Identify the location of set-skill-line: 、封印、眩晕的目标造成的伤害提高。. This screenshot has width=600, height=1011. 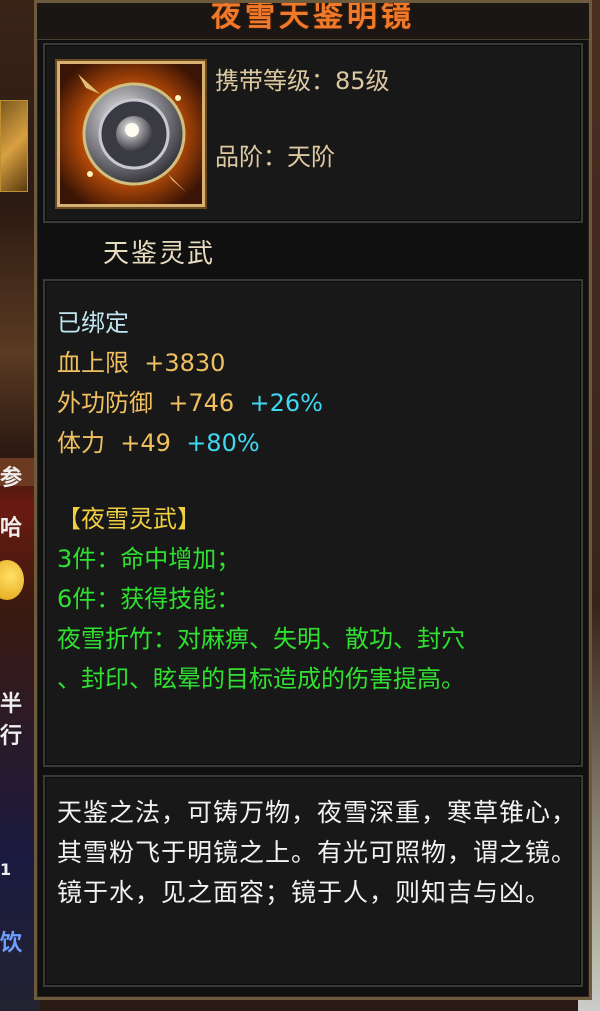
(261, 679).